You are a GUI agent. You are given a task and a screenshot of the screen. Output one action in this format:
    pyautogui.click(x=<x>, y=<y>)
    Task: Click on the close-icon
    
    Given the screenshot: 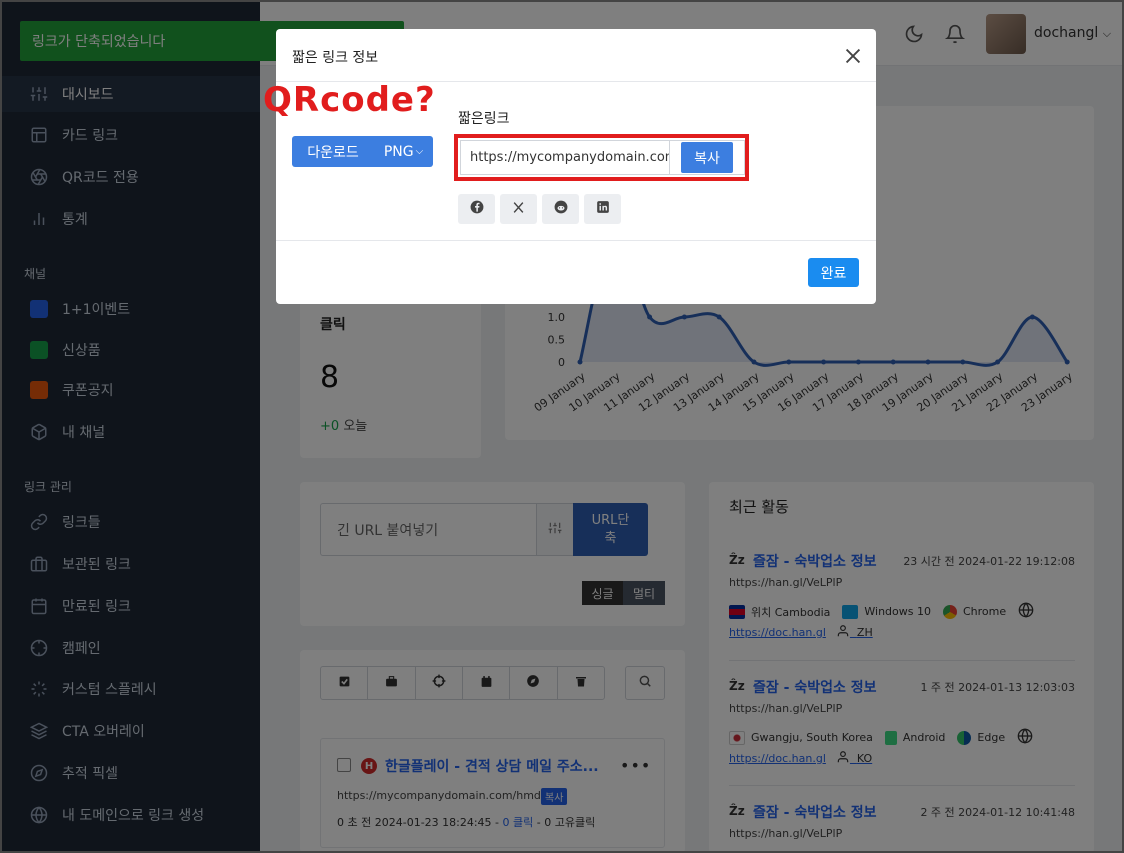 What is the action you would take?
    pyautogui.click(x=853, y=56)
    